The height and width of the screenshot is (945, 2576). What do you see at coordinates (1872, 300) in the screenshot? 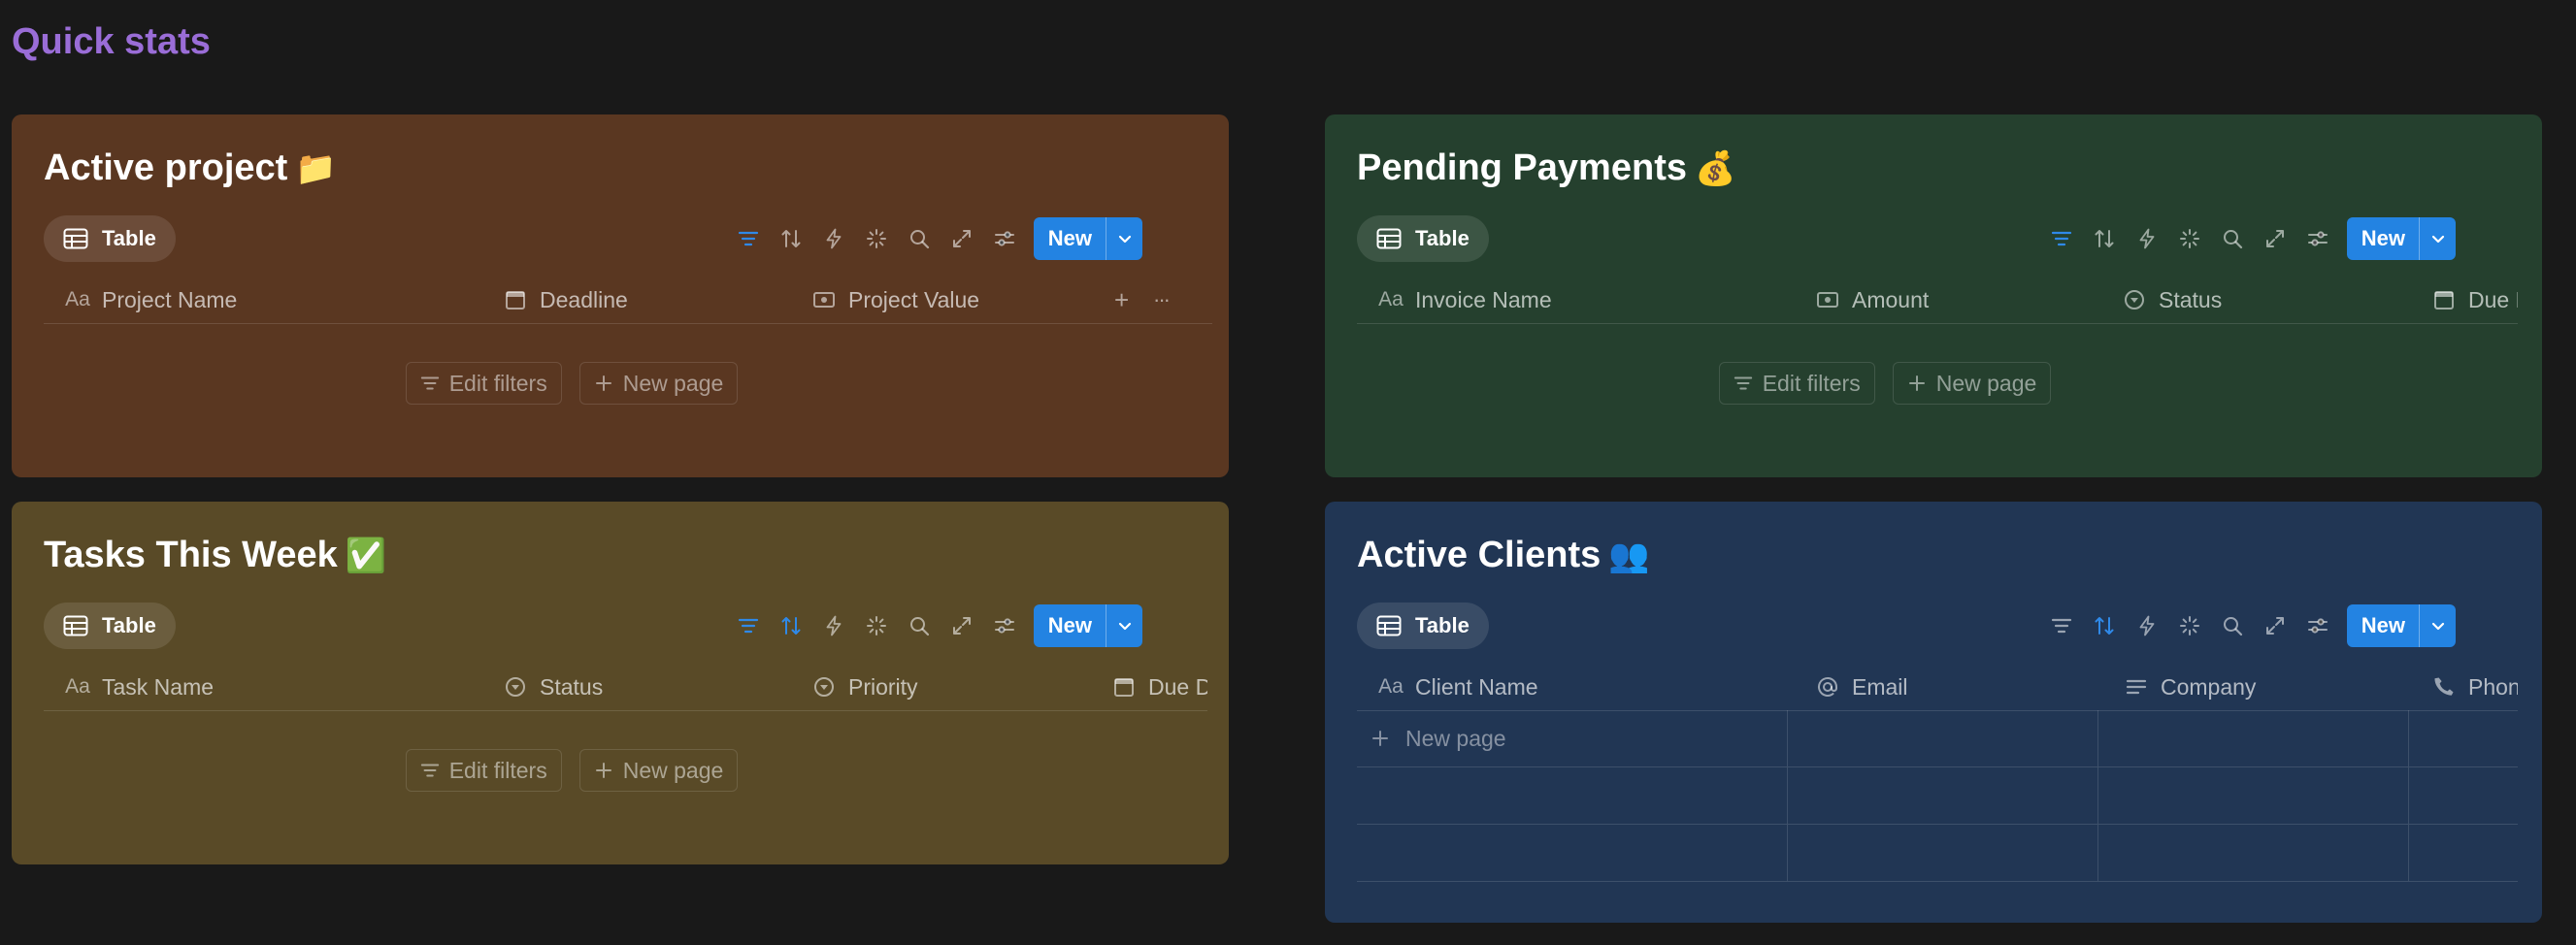
I see `column-header: Amount` at bounding box center [1872, 300].